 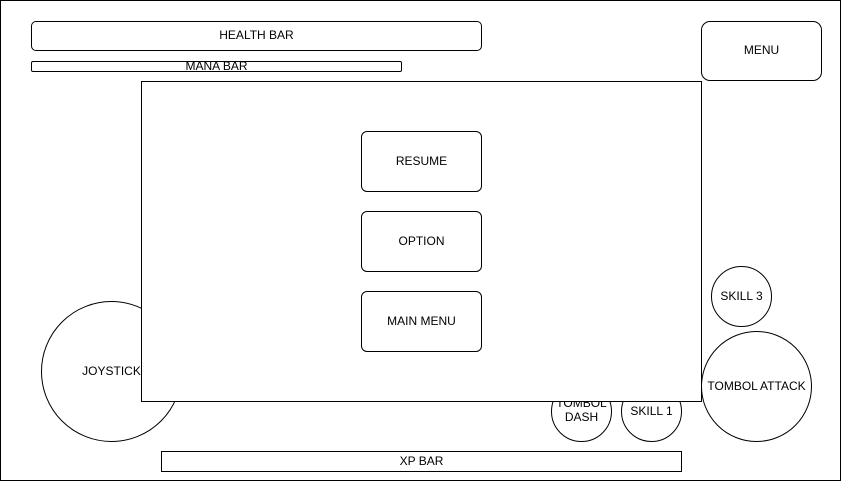 I want to click on main-menu-button: MAIN MENU, so click(x=421, y=321).